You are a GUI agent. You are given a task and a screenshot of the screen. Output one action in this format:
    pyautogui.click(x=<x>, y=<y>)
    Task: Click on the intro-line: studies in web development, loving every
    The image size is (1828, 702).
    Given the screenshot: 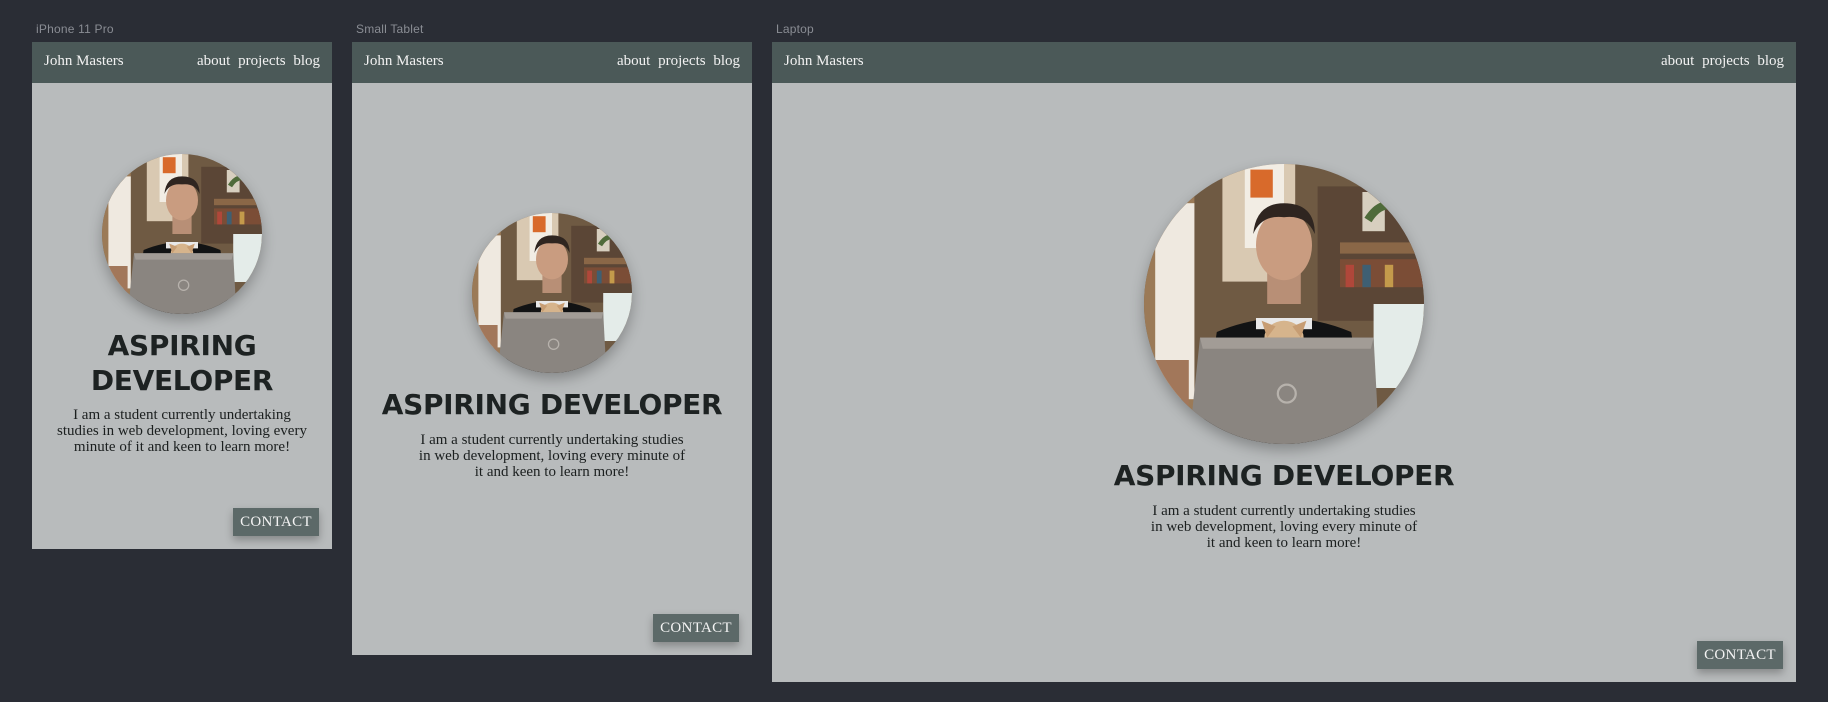 What is the action you would take?
    pyautogui.click(x=182, y=431)
    